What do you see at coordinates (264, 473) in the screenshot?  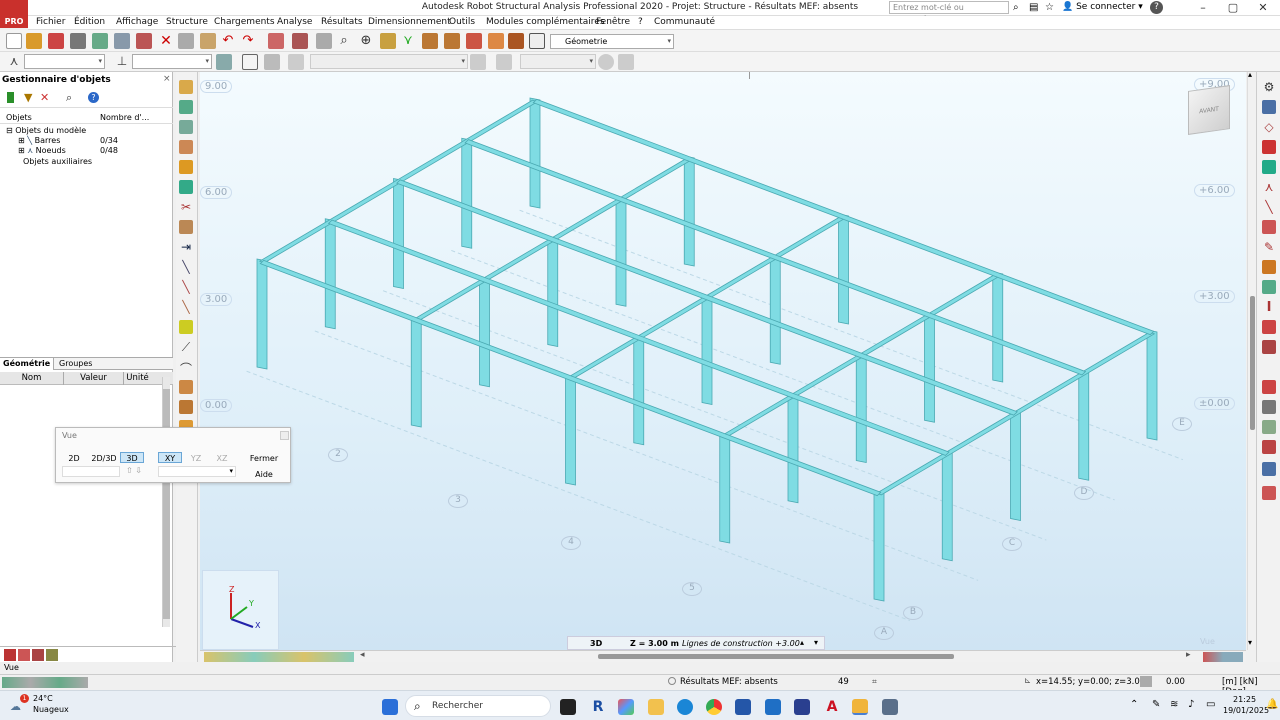 I see `help-dialog-button: Aide` at bounding box center [264, 473].